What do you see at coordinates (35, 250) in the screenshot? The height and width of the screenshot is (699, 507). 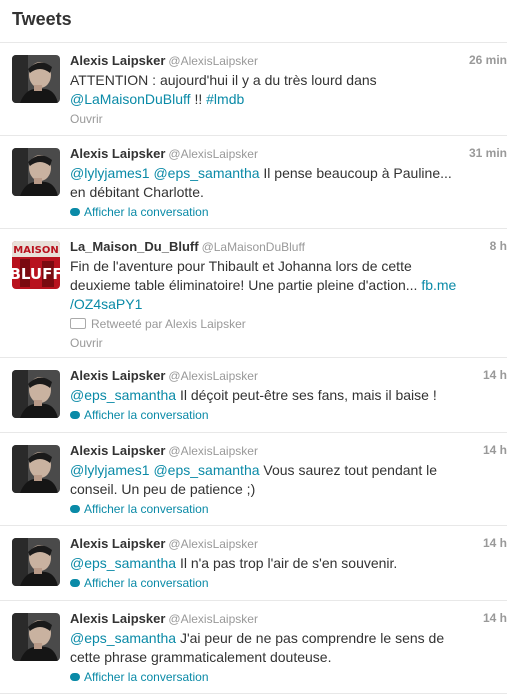 I see `svg-text: MAISON` at bounding box center [35, 250].